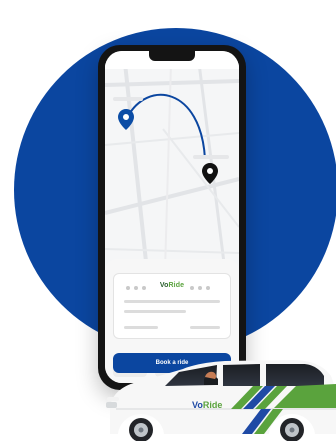 The width and height of the screenshot is (336, 441). What do you see at coordinates (141, 429) in the screenshot?
I see `front-wheel` at bounding box center [141, 429].